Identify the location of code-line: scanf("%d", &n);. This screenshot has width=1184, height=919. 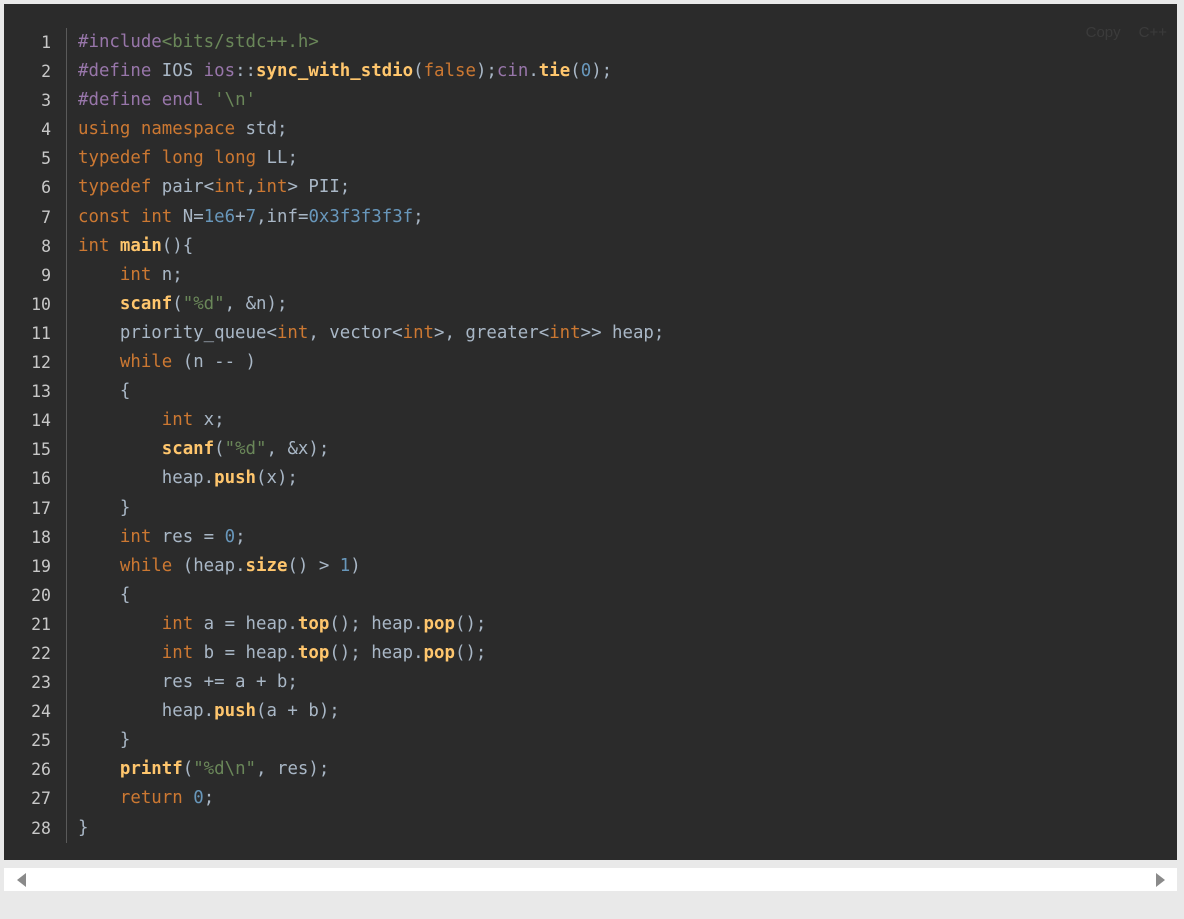
(371, 304).